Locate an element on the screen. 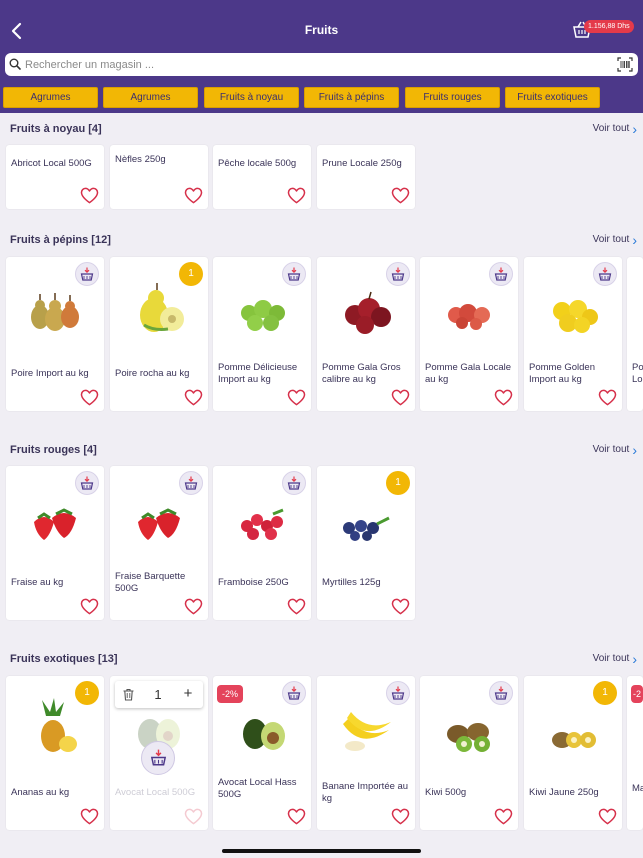 The image size is (643, 858). quantity-stepper: 1 + is located at coordinates (159, 694).